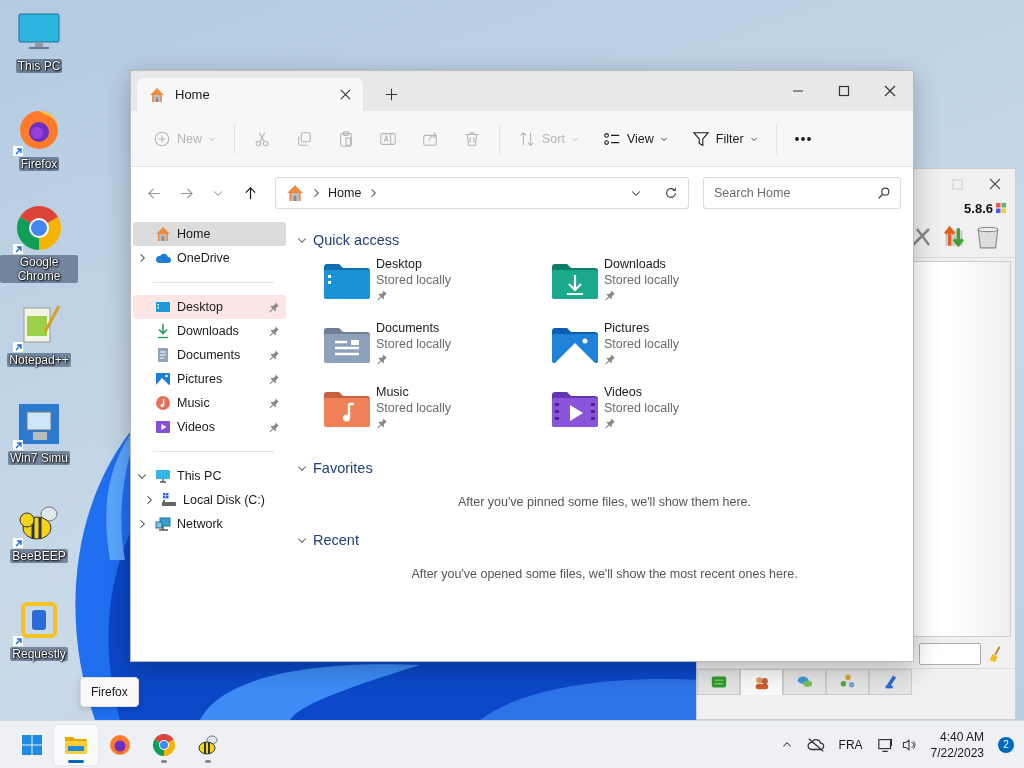 The image size is (1024, 768). Describe the element at coordinates (209, 234) in the screenshot. I see `sidebar-item: Home` at that location.